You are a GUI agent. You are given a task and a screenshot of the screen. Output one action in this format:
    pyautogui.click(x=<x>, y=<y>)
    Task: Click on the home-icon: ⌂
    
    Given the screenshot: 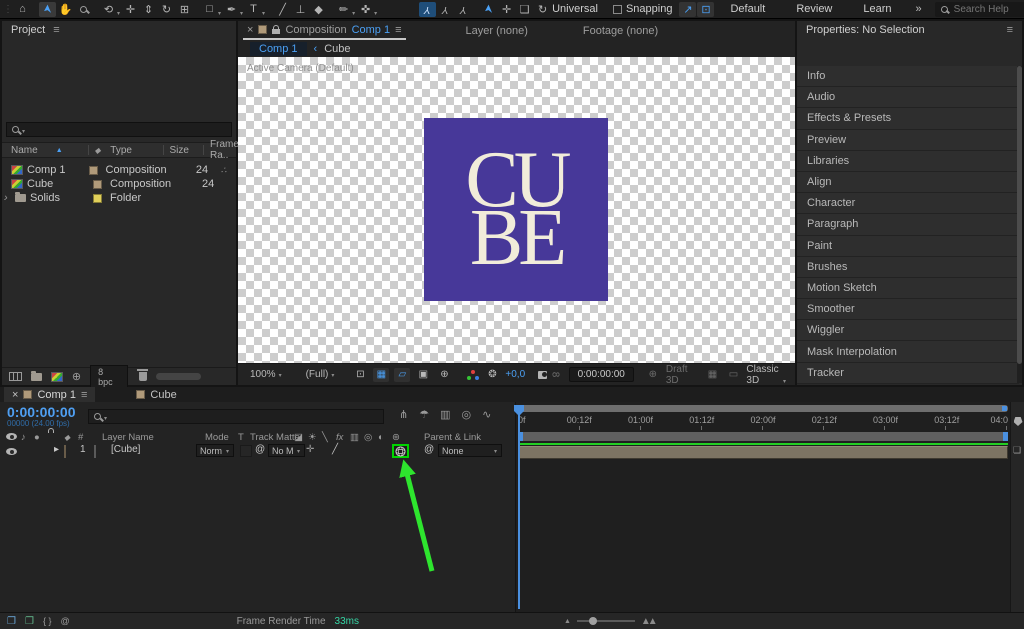 What is the action you would take?
    pyautogui.click(x=22, y=9)
    